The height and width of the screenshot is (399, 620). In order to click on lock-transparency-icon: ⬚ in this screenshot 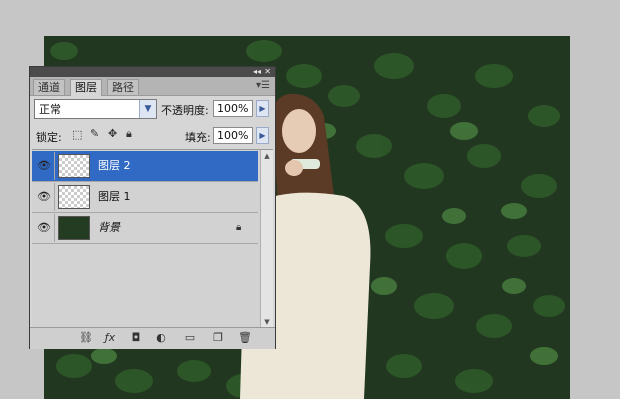, I will do `click(77, 134)`.